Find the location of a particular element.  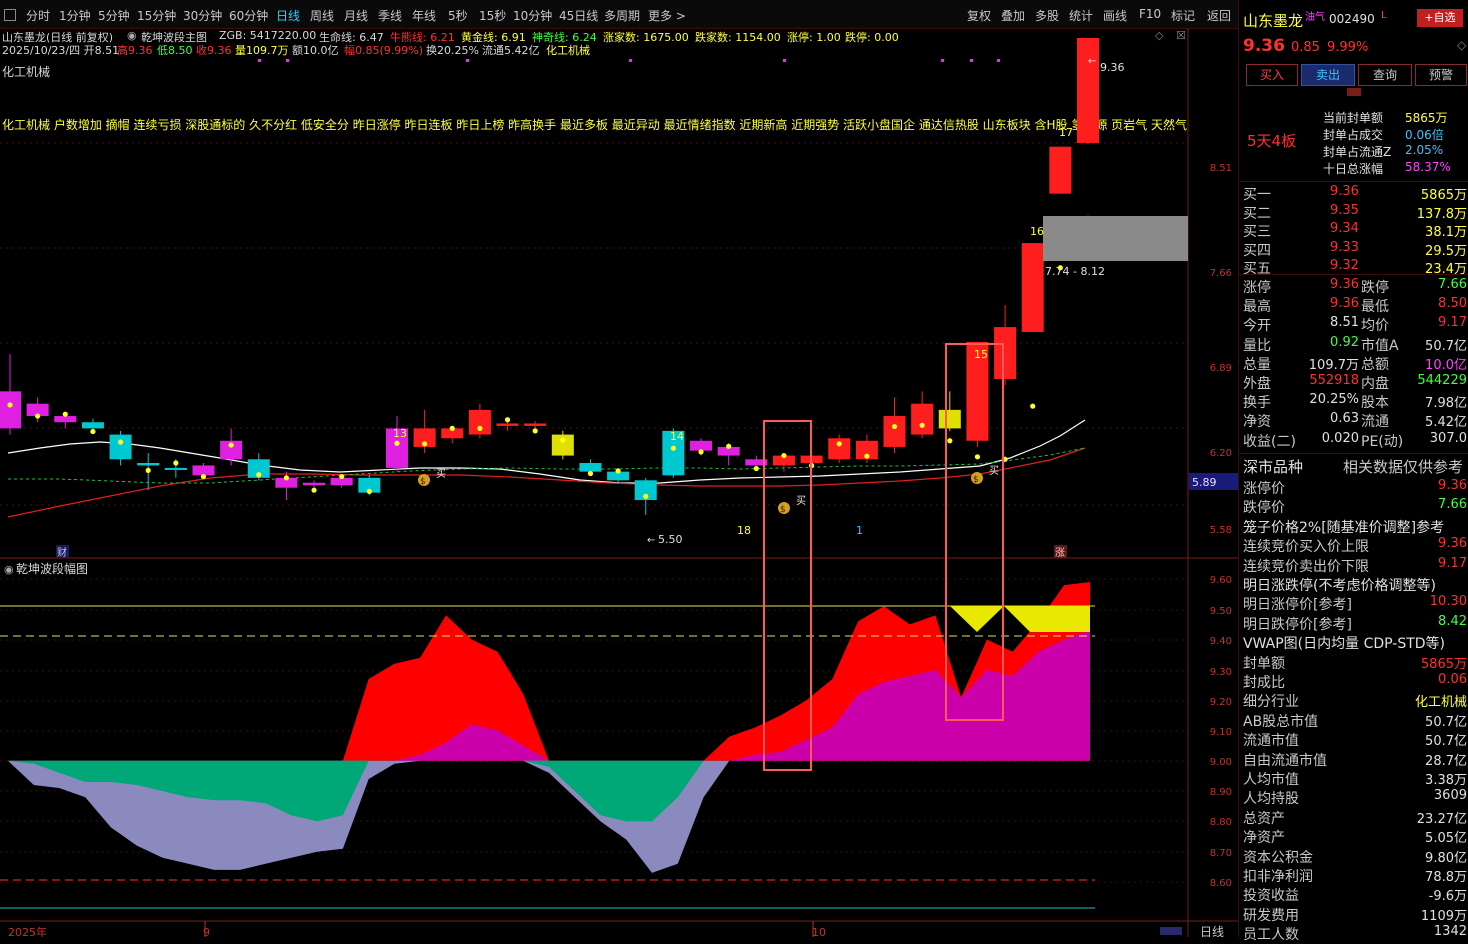

seal-row: 封单额 5865万 is located at coordinates (1355, 662).